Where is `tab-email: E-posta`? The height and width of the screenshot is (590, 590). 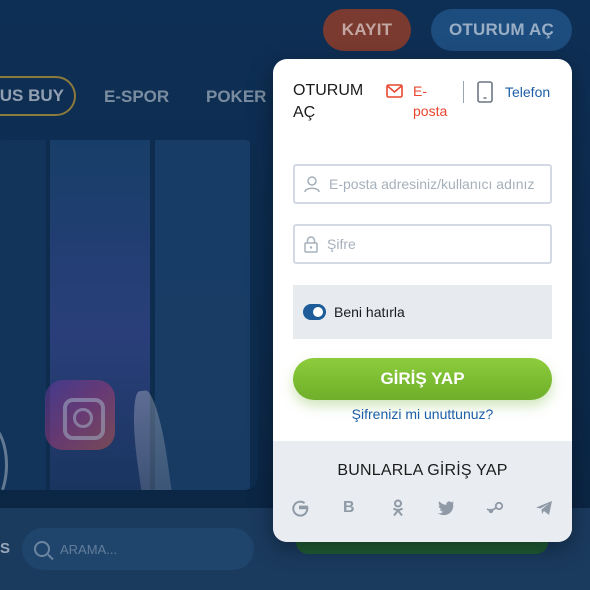
tab-email: E-posta is located at coordinates (417, 101).